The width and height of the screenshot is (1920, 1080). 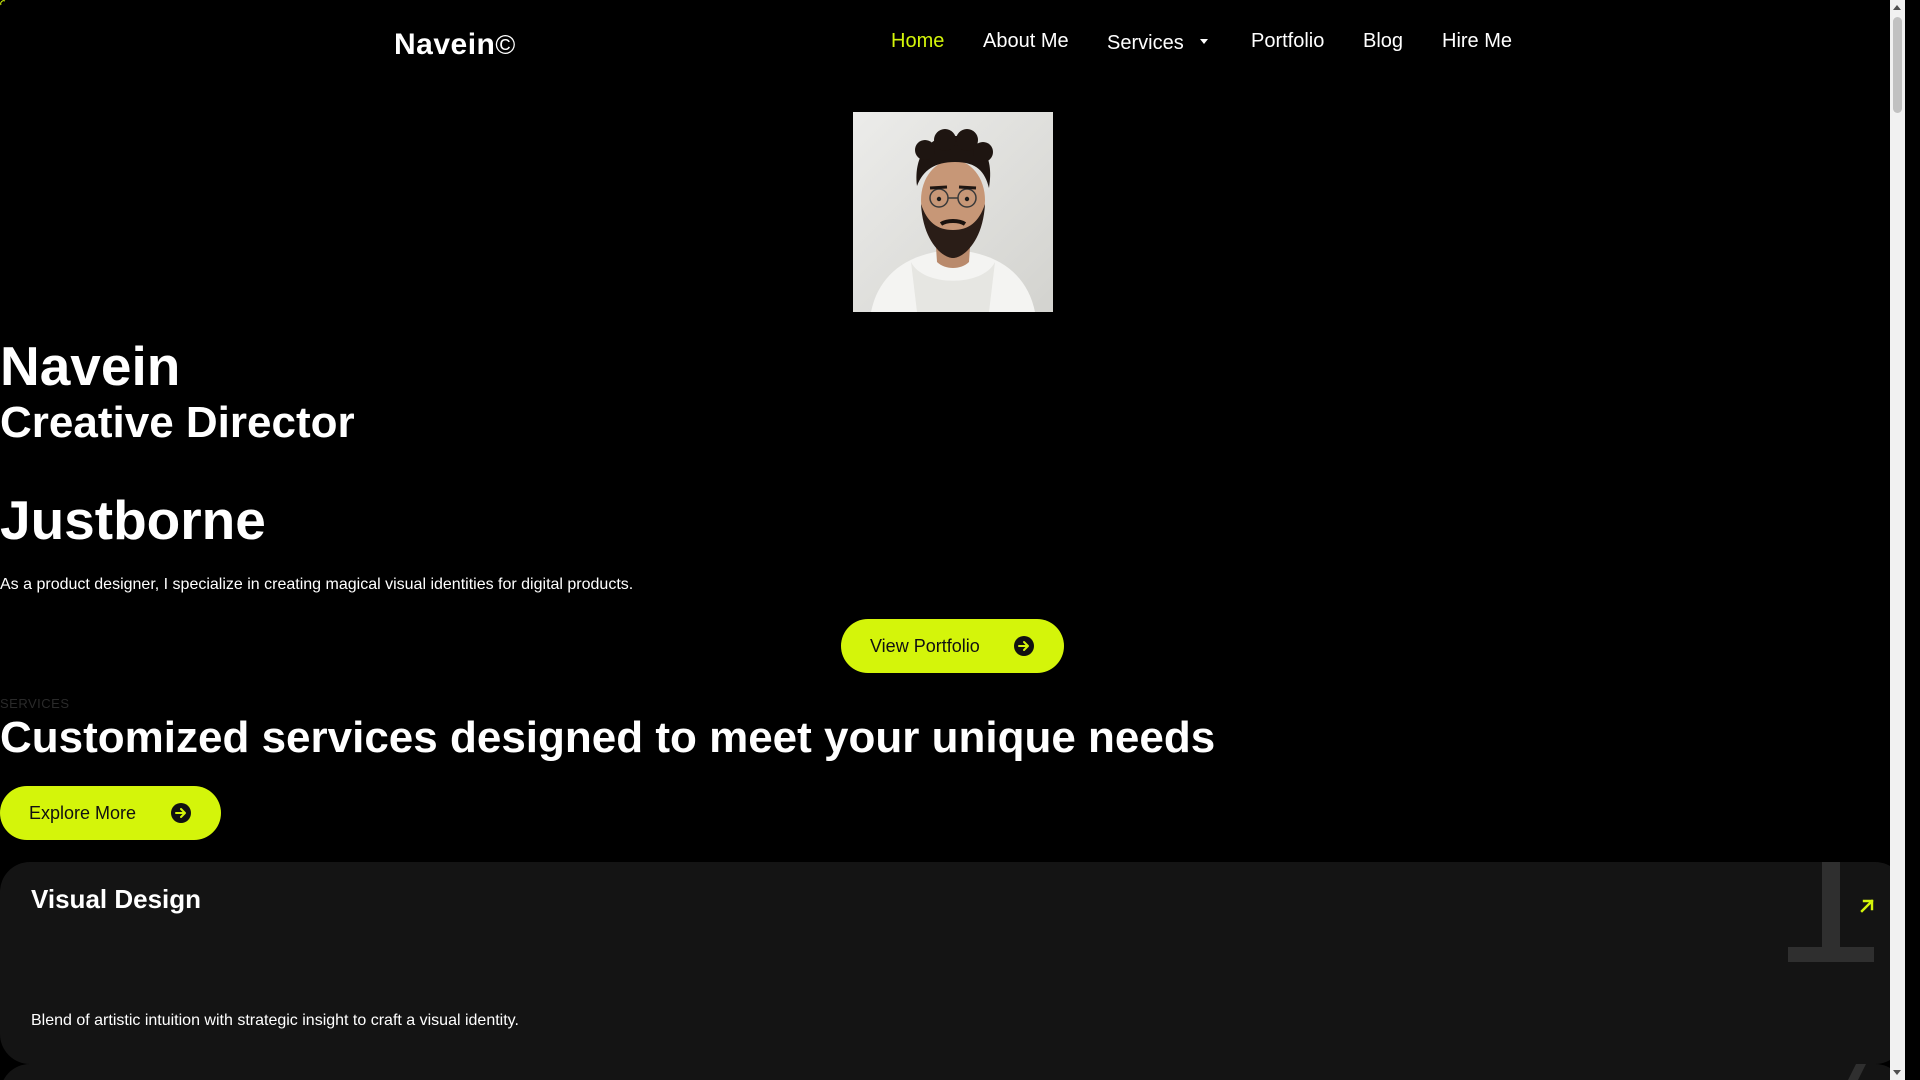 What do you see at coordinates (1477, 41) in the screenshot?
I see `nav-item-hire-me: Hire Me` at bounding box center [1477, 41].